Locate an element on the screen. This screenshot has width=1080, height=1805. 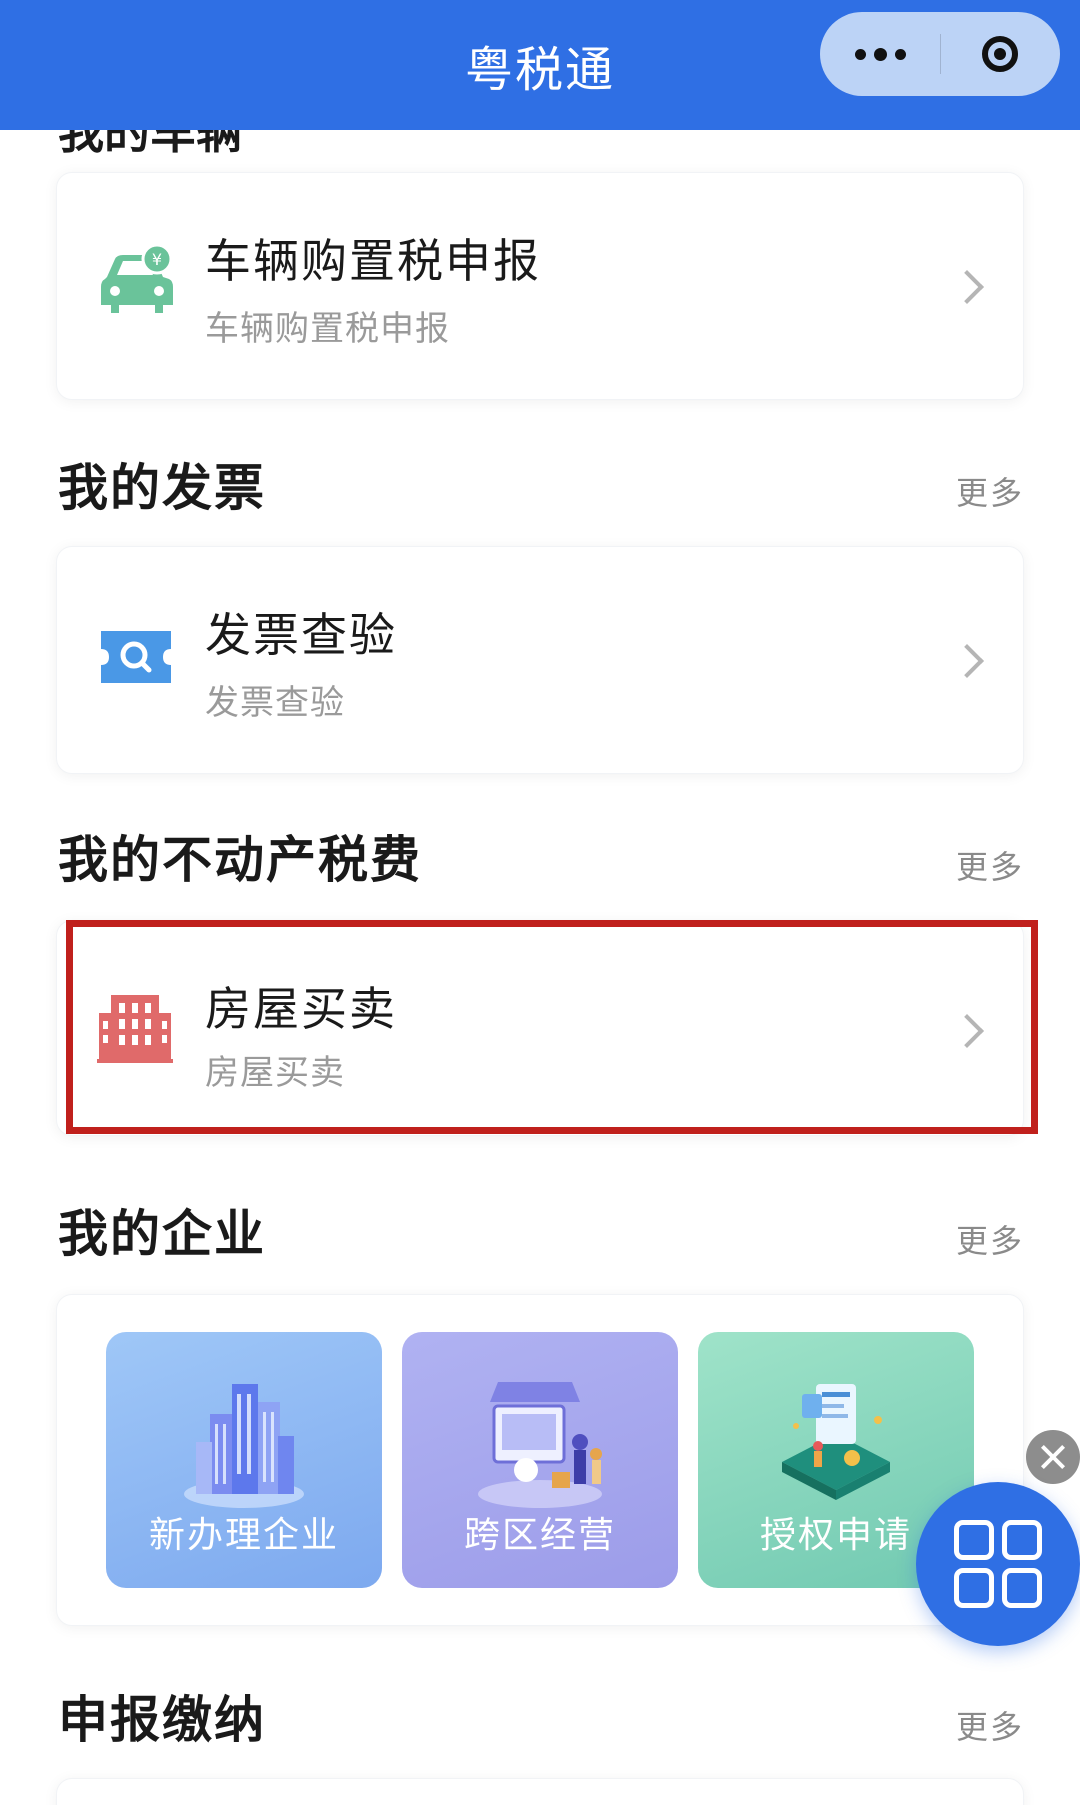
section-title-enterprise: 我的企业 is located at coordinates (162, 1234).